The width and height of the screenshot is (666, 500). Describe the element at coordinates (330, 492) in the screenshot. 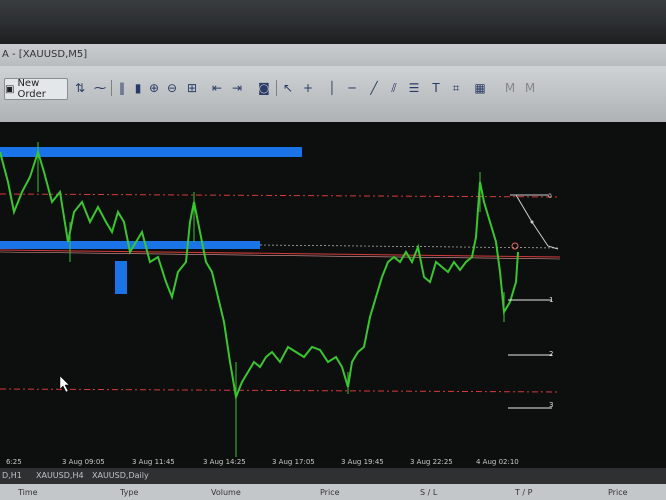

I see `col-price: Price` at that location.